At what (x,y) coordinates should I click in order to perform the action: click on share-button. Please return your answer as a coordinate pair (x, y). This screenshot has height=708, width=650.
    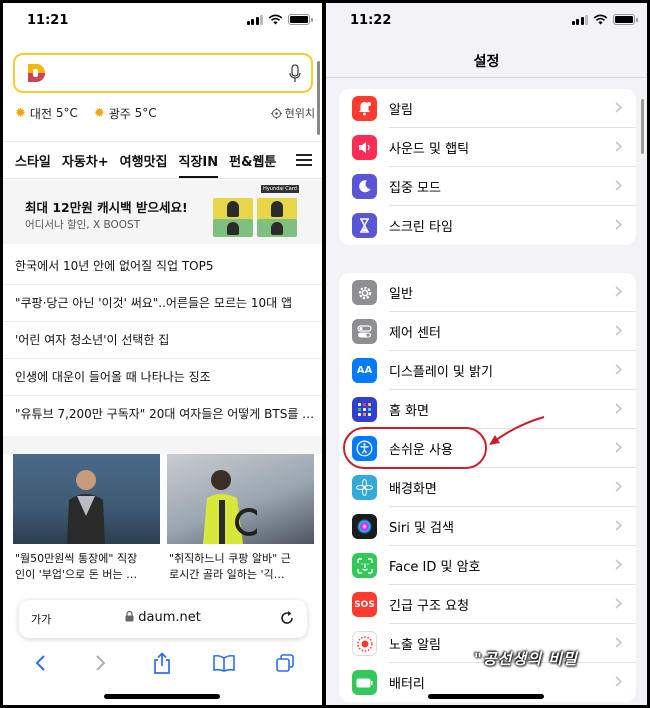
    Looking at the image, I should click on (162, 663).